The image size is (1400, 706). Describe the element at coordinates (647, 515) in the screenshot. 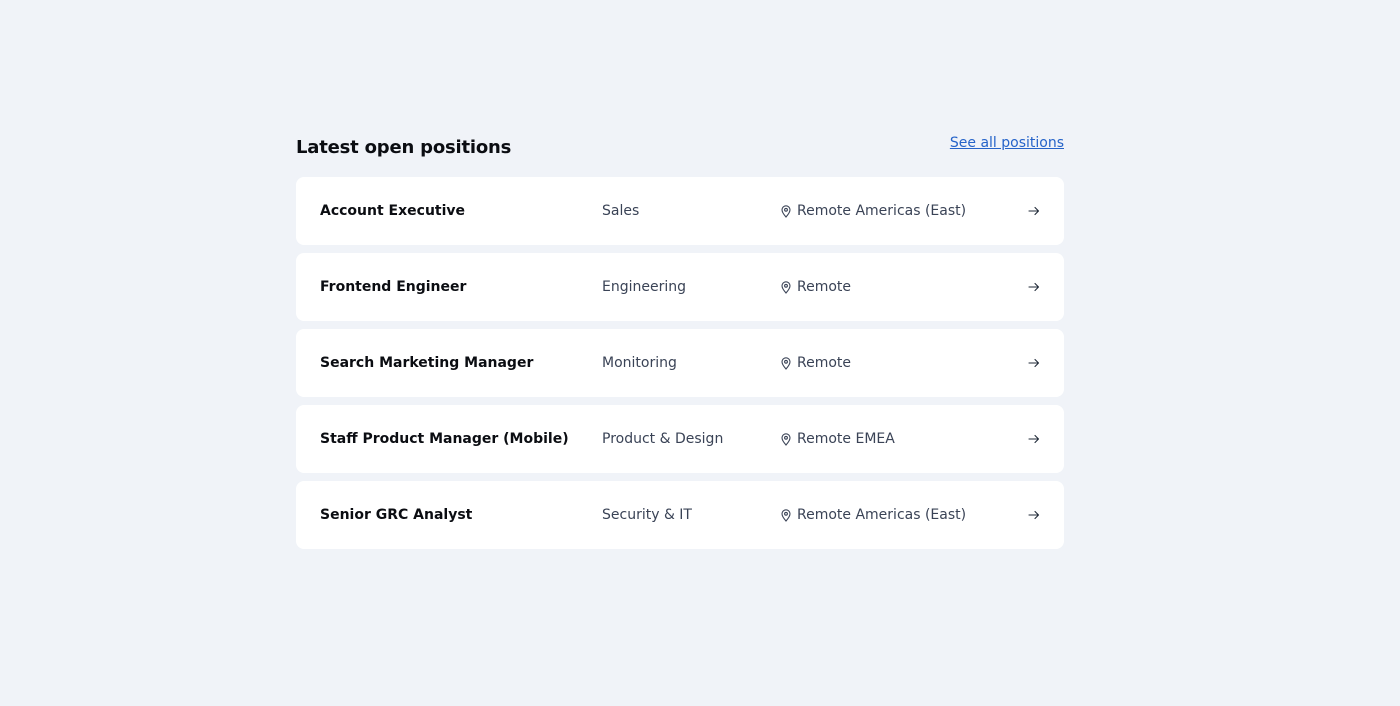

I see `position-department: Security & IT` at that location.